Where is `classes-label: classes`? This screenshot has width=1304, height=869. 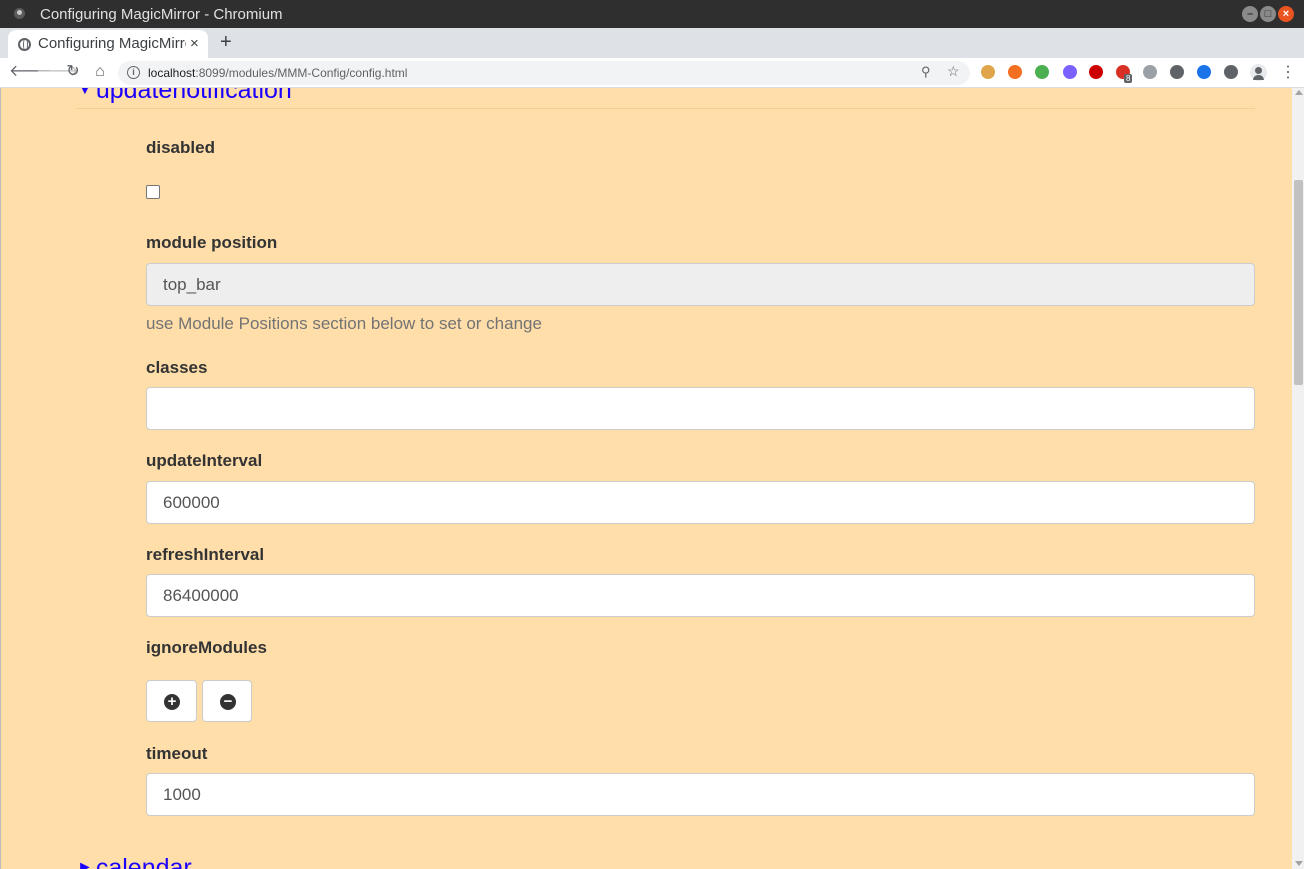
classes-label: classes is located at coordinates (177, 367).